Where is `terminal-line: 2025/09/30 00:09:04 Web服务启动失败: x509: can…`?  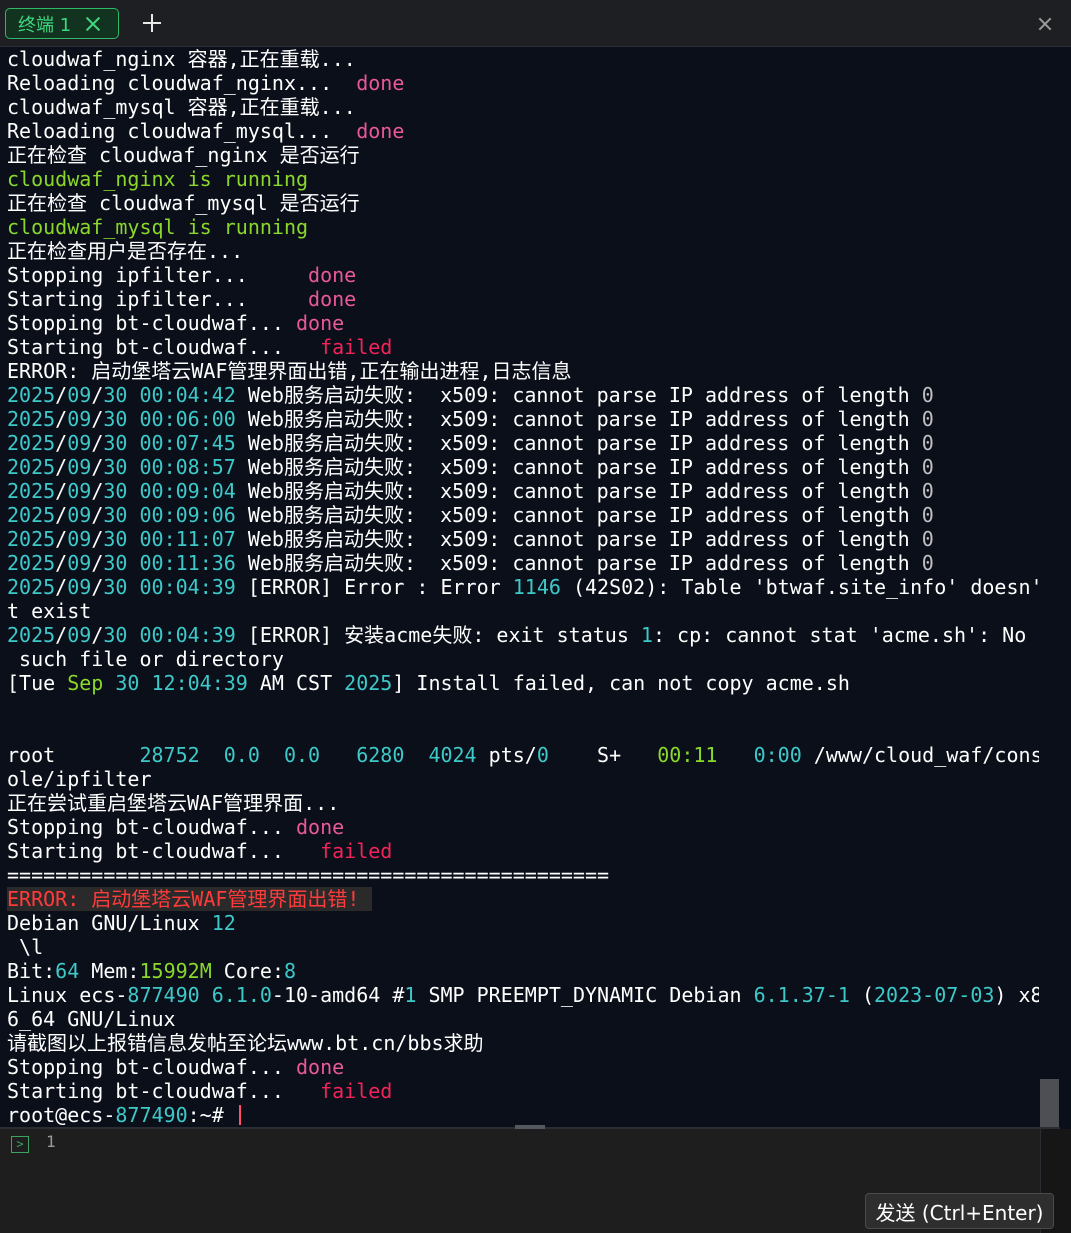
terminal-line: 2025/09/30 00:09:04 Web服务启动失败: x509: can… is located at coordinates (470, 491).